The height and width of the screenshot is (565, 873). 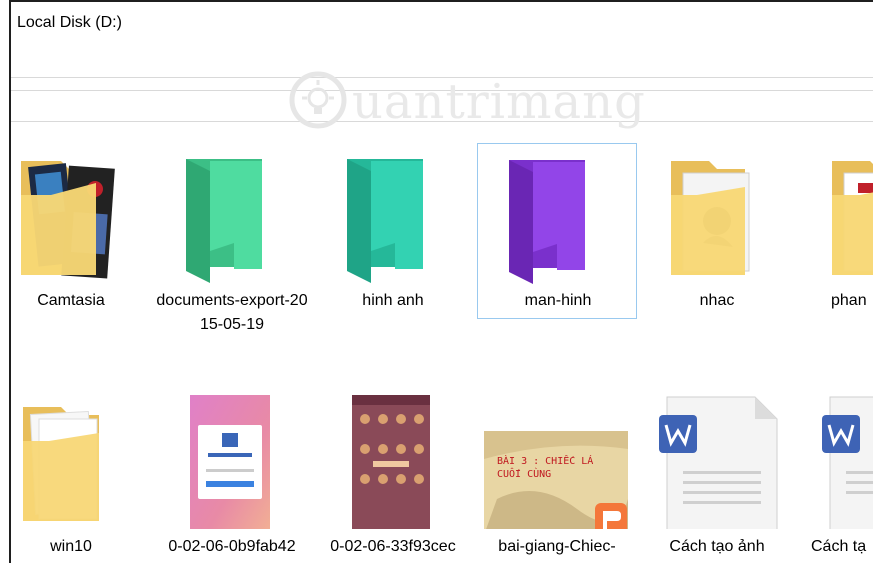 What do you see at coordinates (545, 468) in the screenshot?
I see `slide-title: BÀI 3 : CHIẾC LÁ CUỐI CÙNG` at bounding box center [545, 468].